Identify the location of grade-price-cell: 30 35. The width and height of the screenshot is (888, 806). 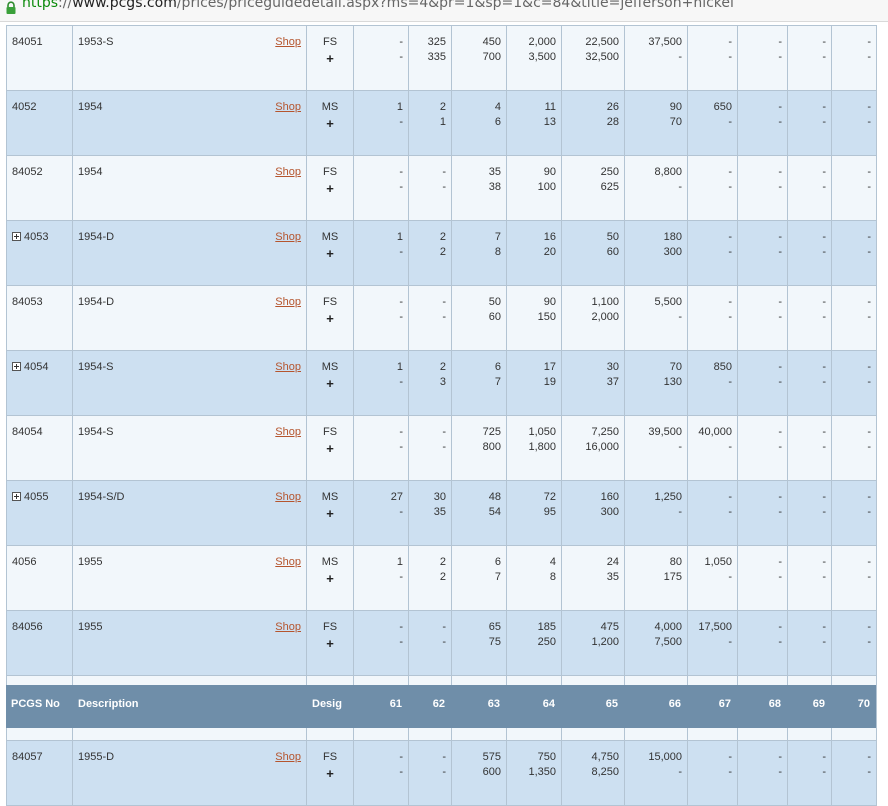
(430, 513).